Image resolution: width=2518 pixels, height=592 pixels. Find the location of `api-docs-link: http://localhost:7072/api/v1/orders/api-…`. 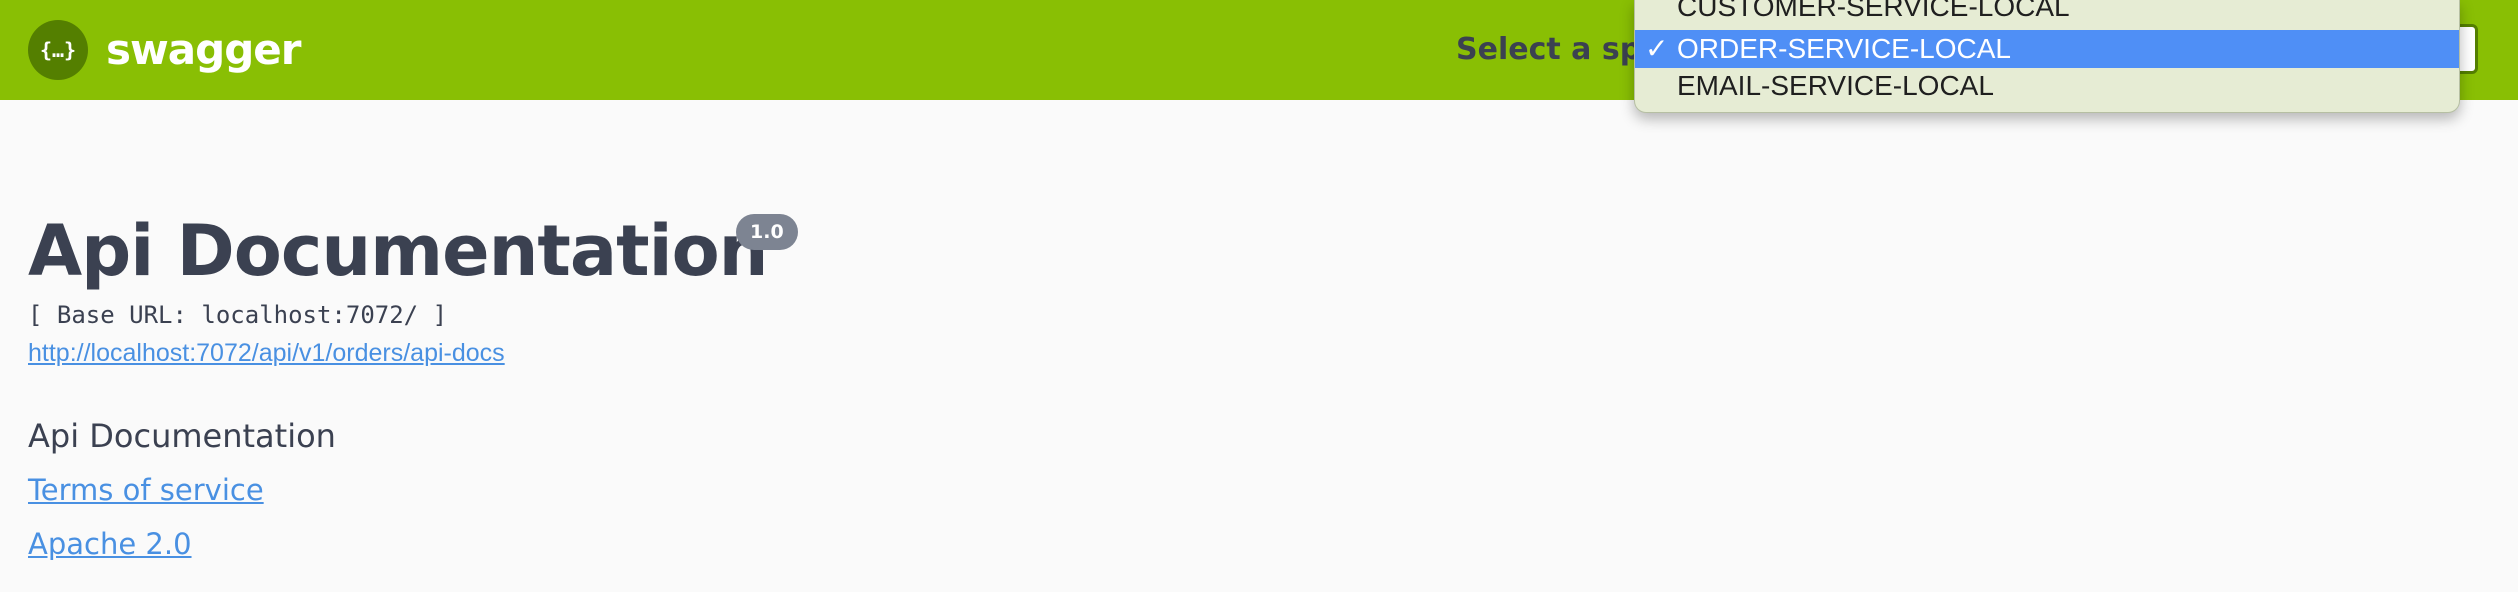

api-docs-link: http://localhost:7072/api/v1/orders/api-… is located at coordinates (266, 353).